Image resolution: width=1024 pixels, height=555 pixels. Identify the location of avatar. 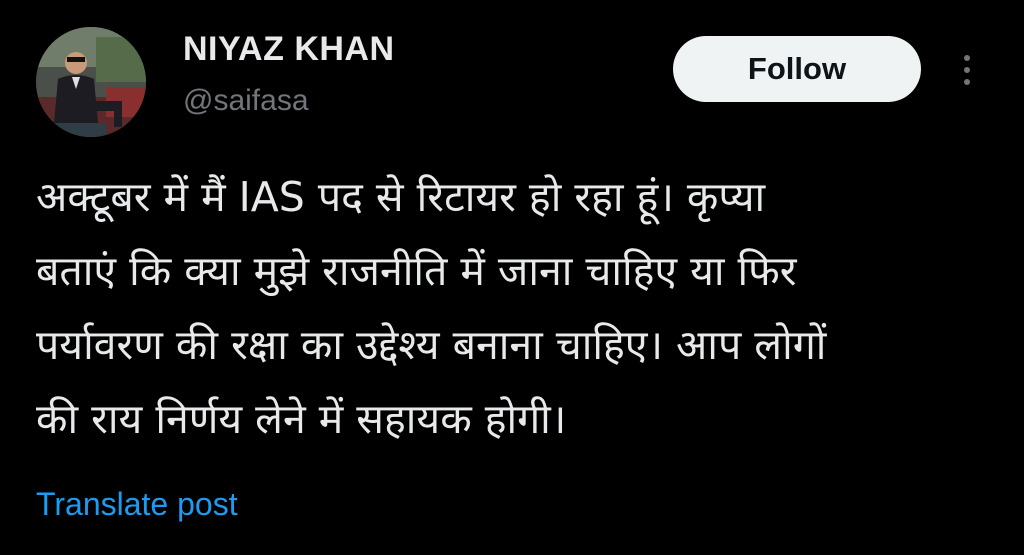
(91, 82).